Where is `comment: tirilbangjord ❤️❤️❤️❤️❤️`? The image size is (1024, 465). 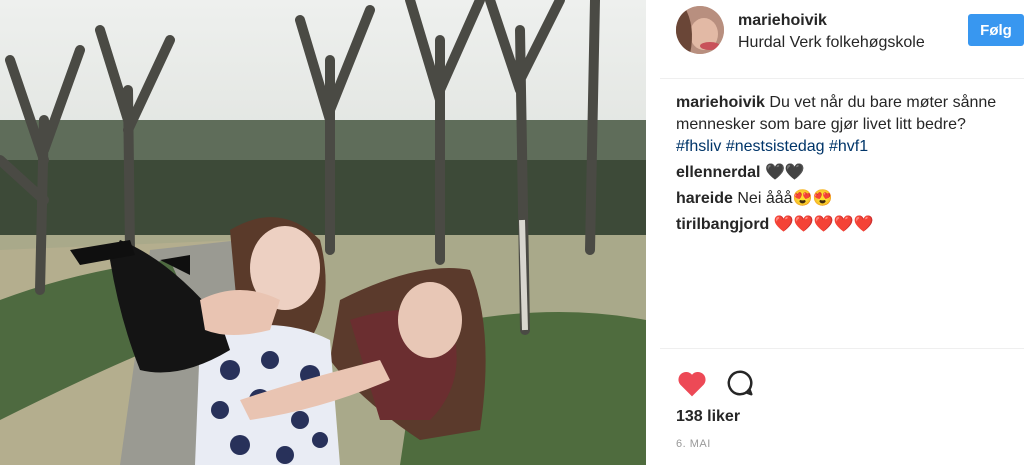
comment: tirilbangjord ❤️❤️❤️❤️❤️ is located at coordinates (849, 225).